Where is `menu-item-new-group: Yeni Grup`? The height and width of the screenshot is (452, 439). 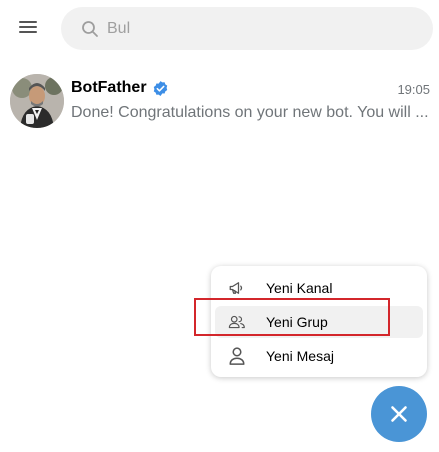 menu-item-new-group: Yeni Grup is located at coordinates (319, 322).